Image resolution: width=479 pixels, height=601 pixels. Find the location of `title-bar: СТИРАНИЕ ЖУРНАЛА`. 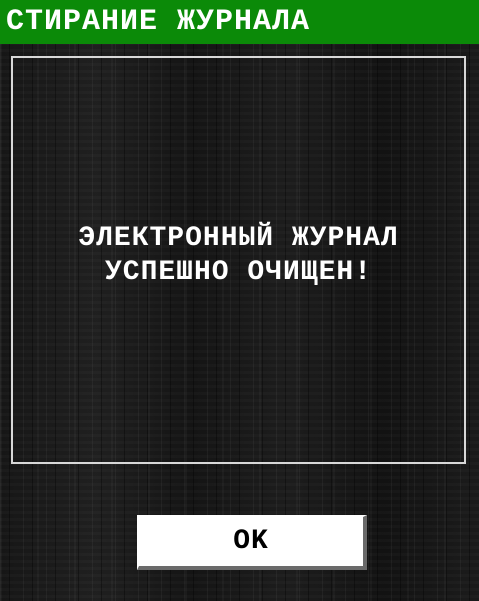

title-bar: СТИРАНИЕ ЖУРНАЛА is located at coordinates (239, 22).